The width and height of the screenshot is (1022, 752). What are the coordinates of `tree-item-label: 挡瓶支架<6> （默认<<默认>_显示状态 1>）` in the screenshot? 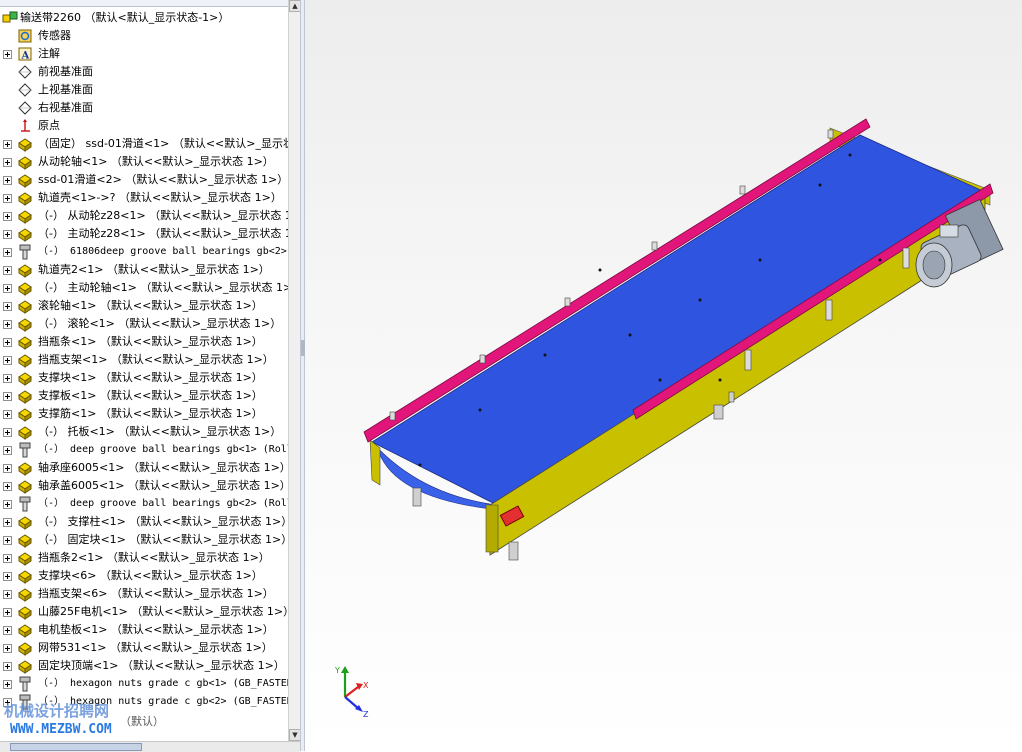 It's located at (156, 593).